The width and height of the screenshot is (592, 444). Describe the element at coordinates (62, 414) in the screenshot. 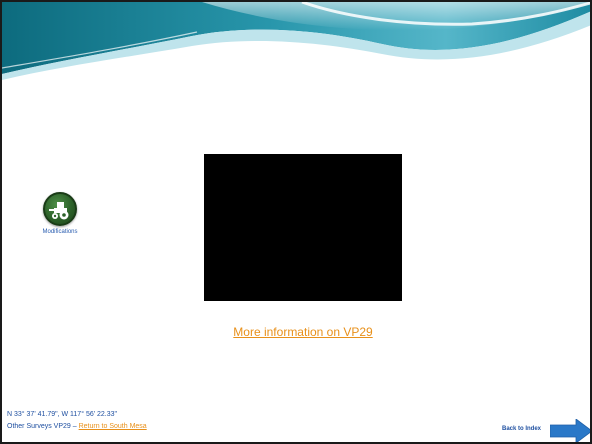

I see `gps-coordinates: N 33° 37' 41.79", W 117° 56' 22.33"` at that location.